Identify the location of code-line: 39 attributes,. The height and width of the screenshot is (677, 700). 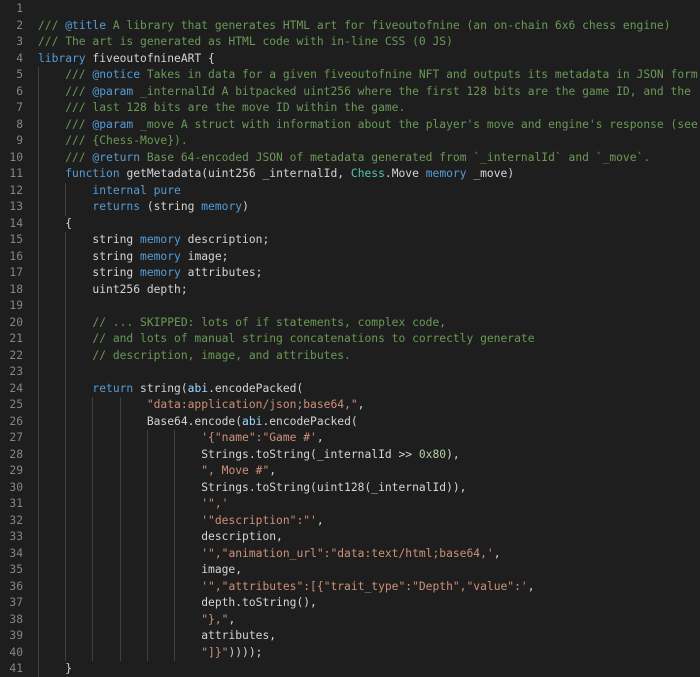
(350, 636).